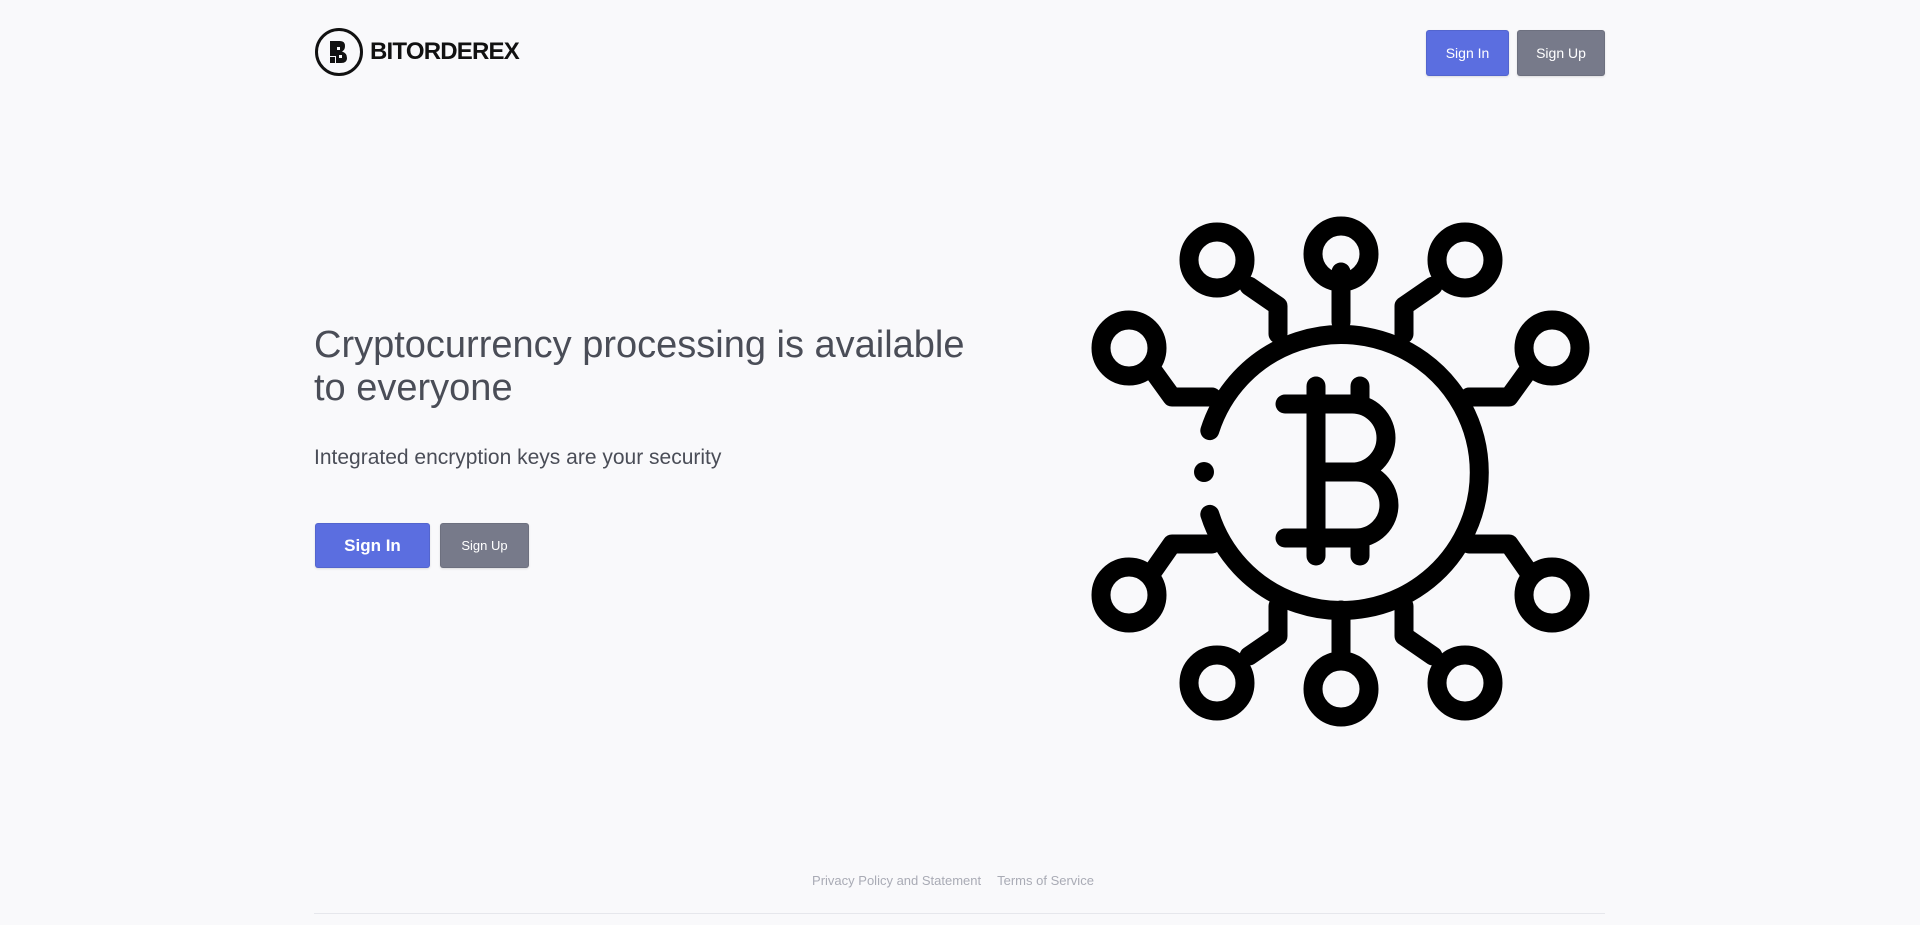 This screenshot has height=925, width=1920. What do you see at coordinates (1340, 471) in the screenshot?
I see `bitcoin-network-icon` at bounding box center [1340, 471].